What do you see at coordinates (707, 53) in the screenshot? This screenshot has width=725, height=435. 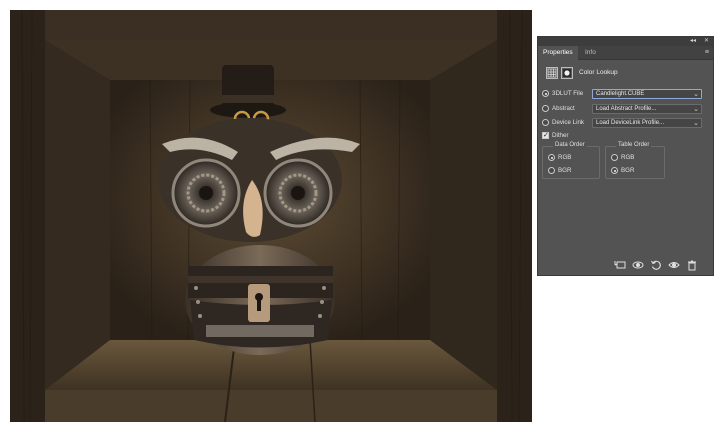 I see `panel-menu-icon: ≡` at bounding box center [707, 53].